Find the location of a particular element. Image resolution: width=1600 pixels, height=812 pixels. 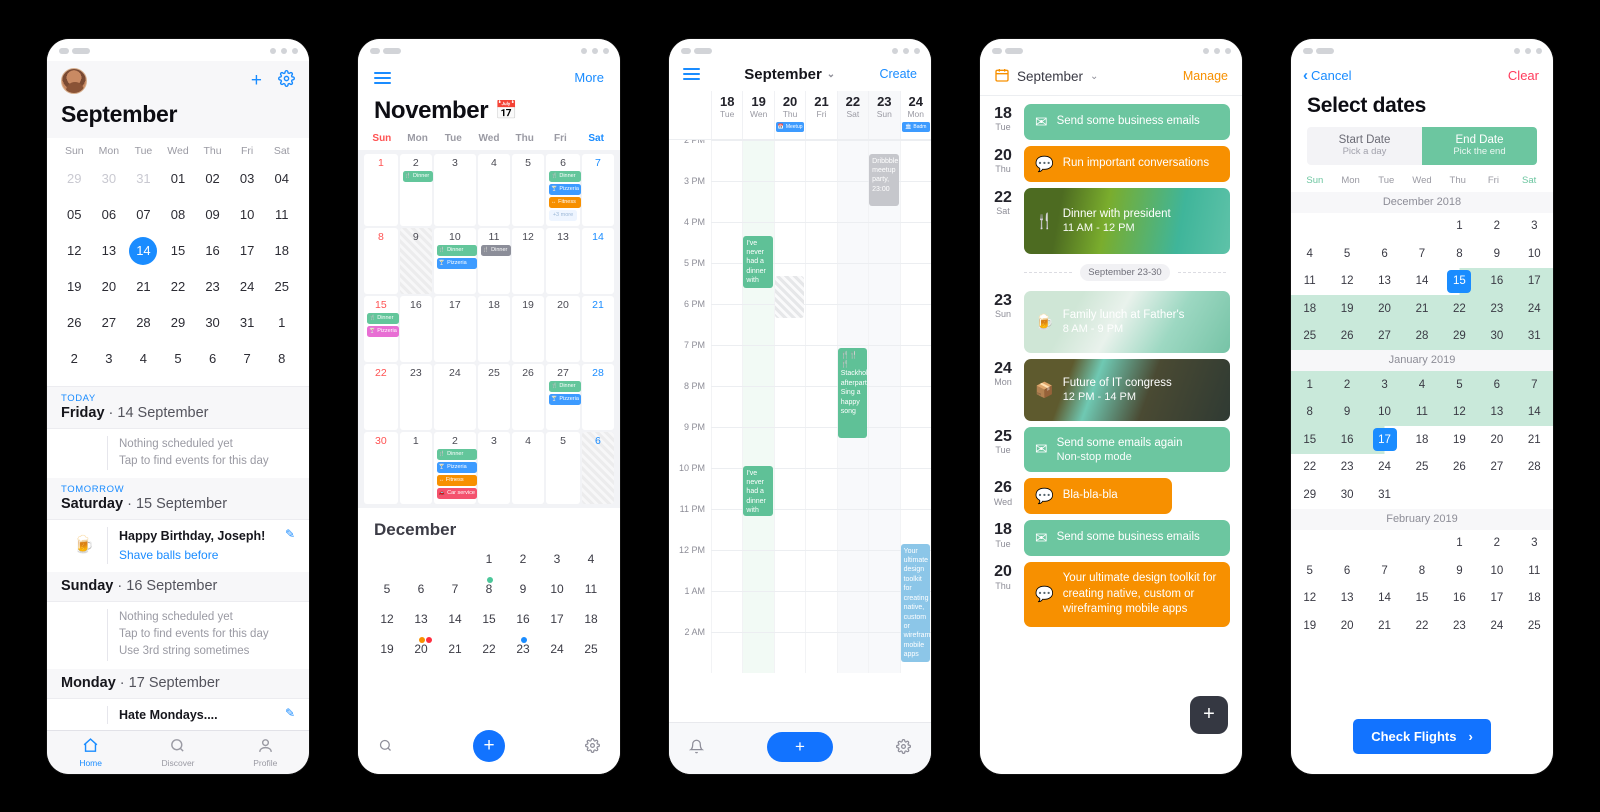

start-date-segment: Start Date Pick a day is located at coordinates (1364, 145).